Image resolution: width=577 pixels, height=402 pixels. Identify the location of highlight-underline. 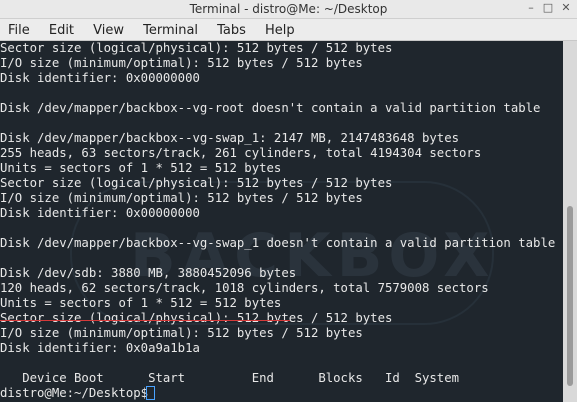
(145, 320).